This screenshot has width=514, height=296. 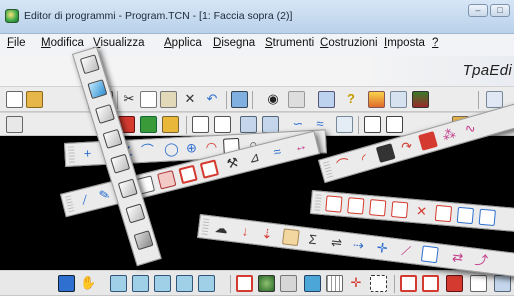 I want to click on pencil-icon: ✎, so click(x=104, y=195).